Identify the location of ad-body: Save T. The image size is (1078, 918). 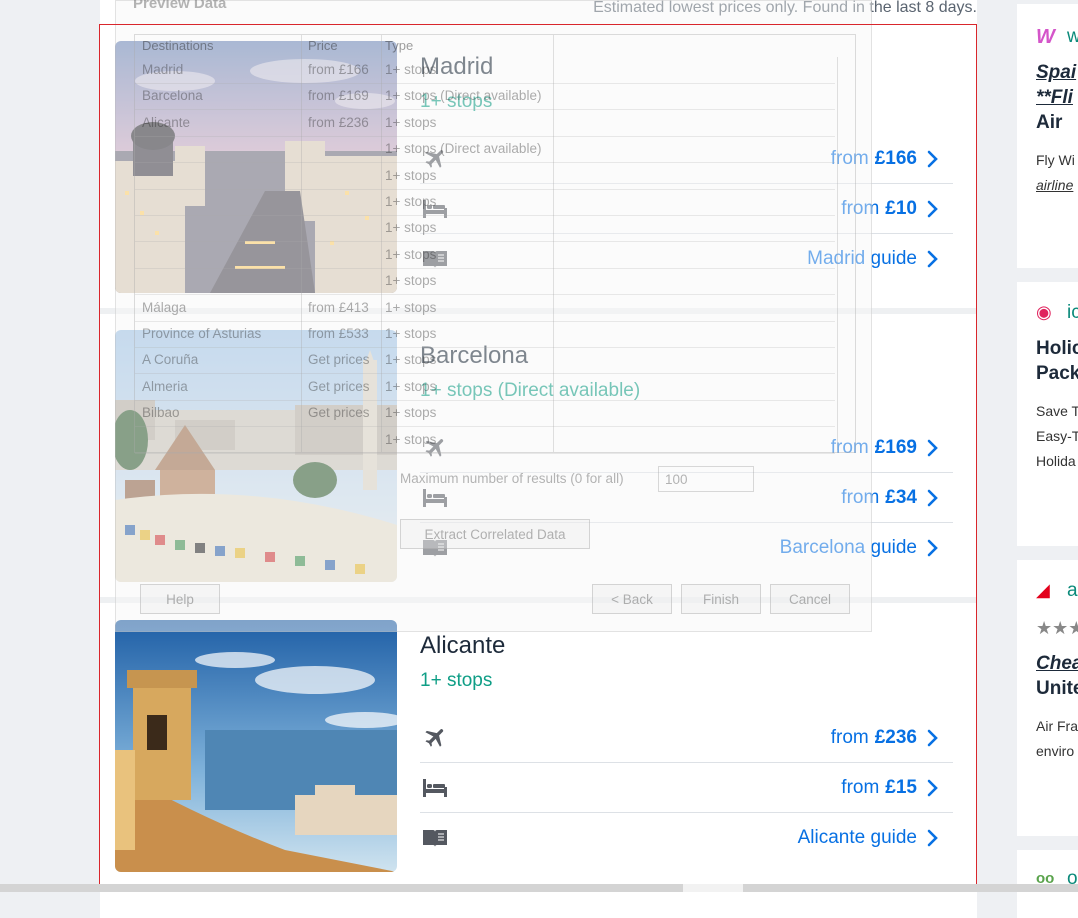
(1057, 411).